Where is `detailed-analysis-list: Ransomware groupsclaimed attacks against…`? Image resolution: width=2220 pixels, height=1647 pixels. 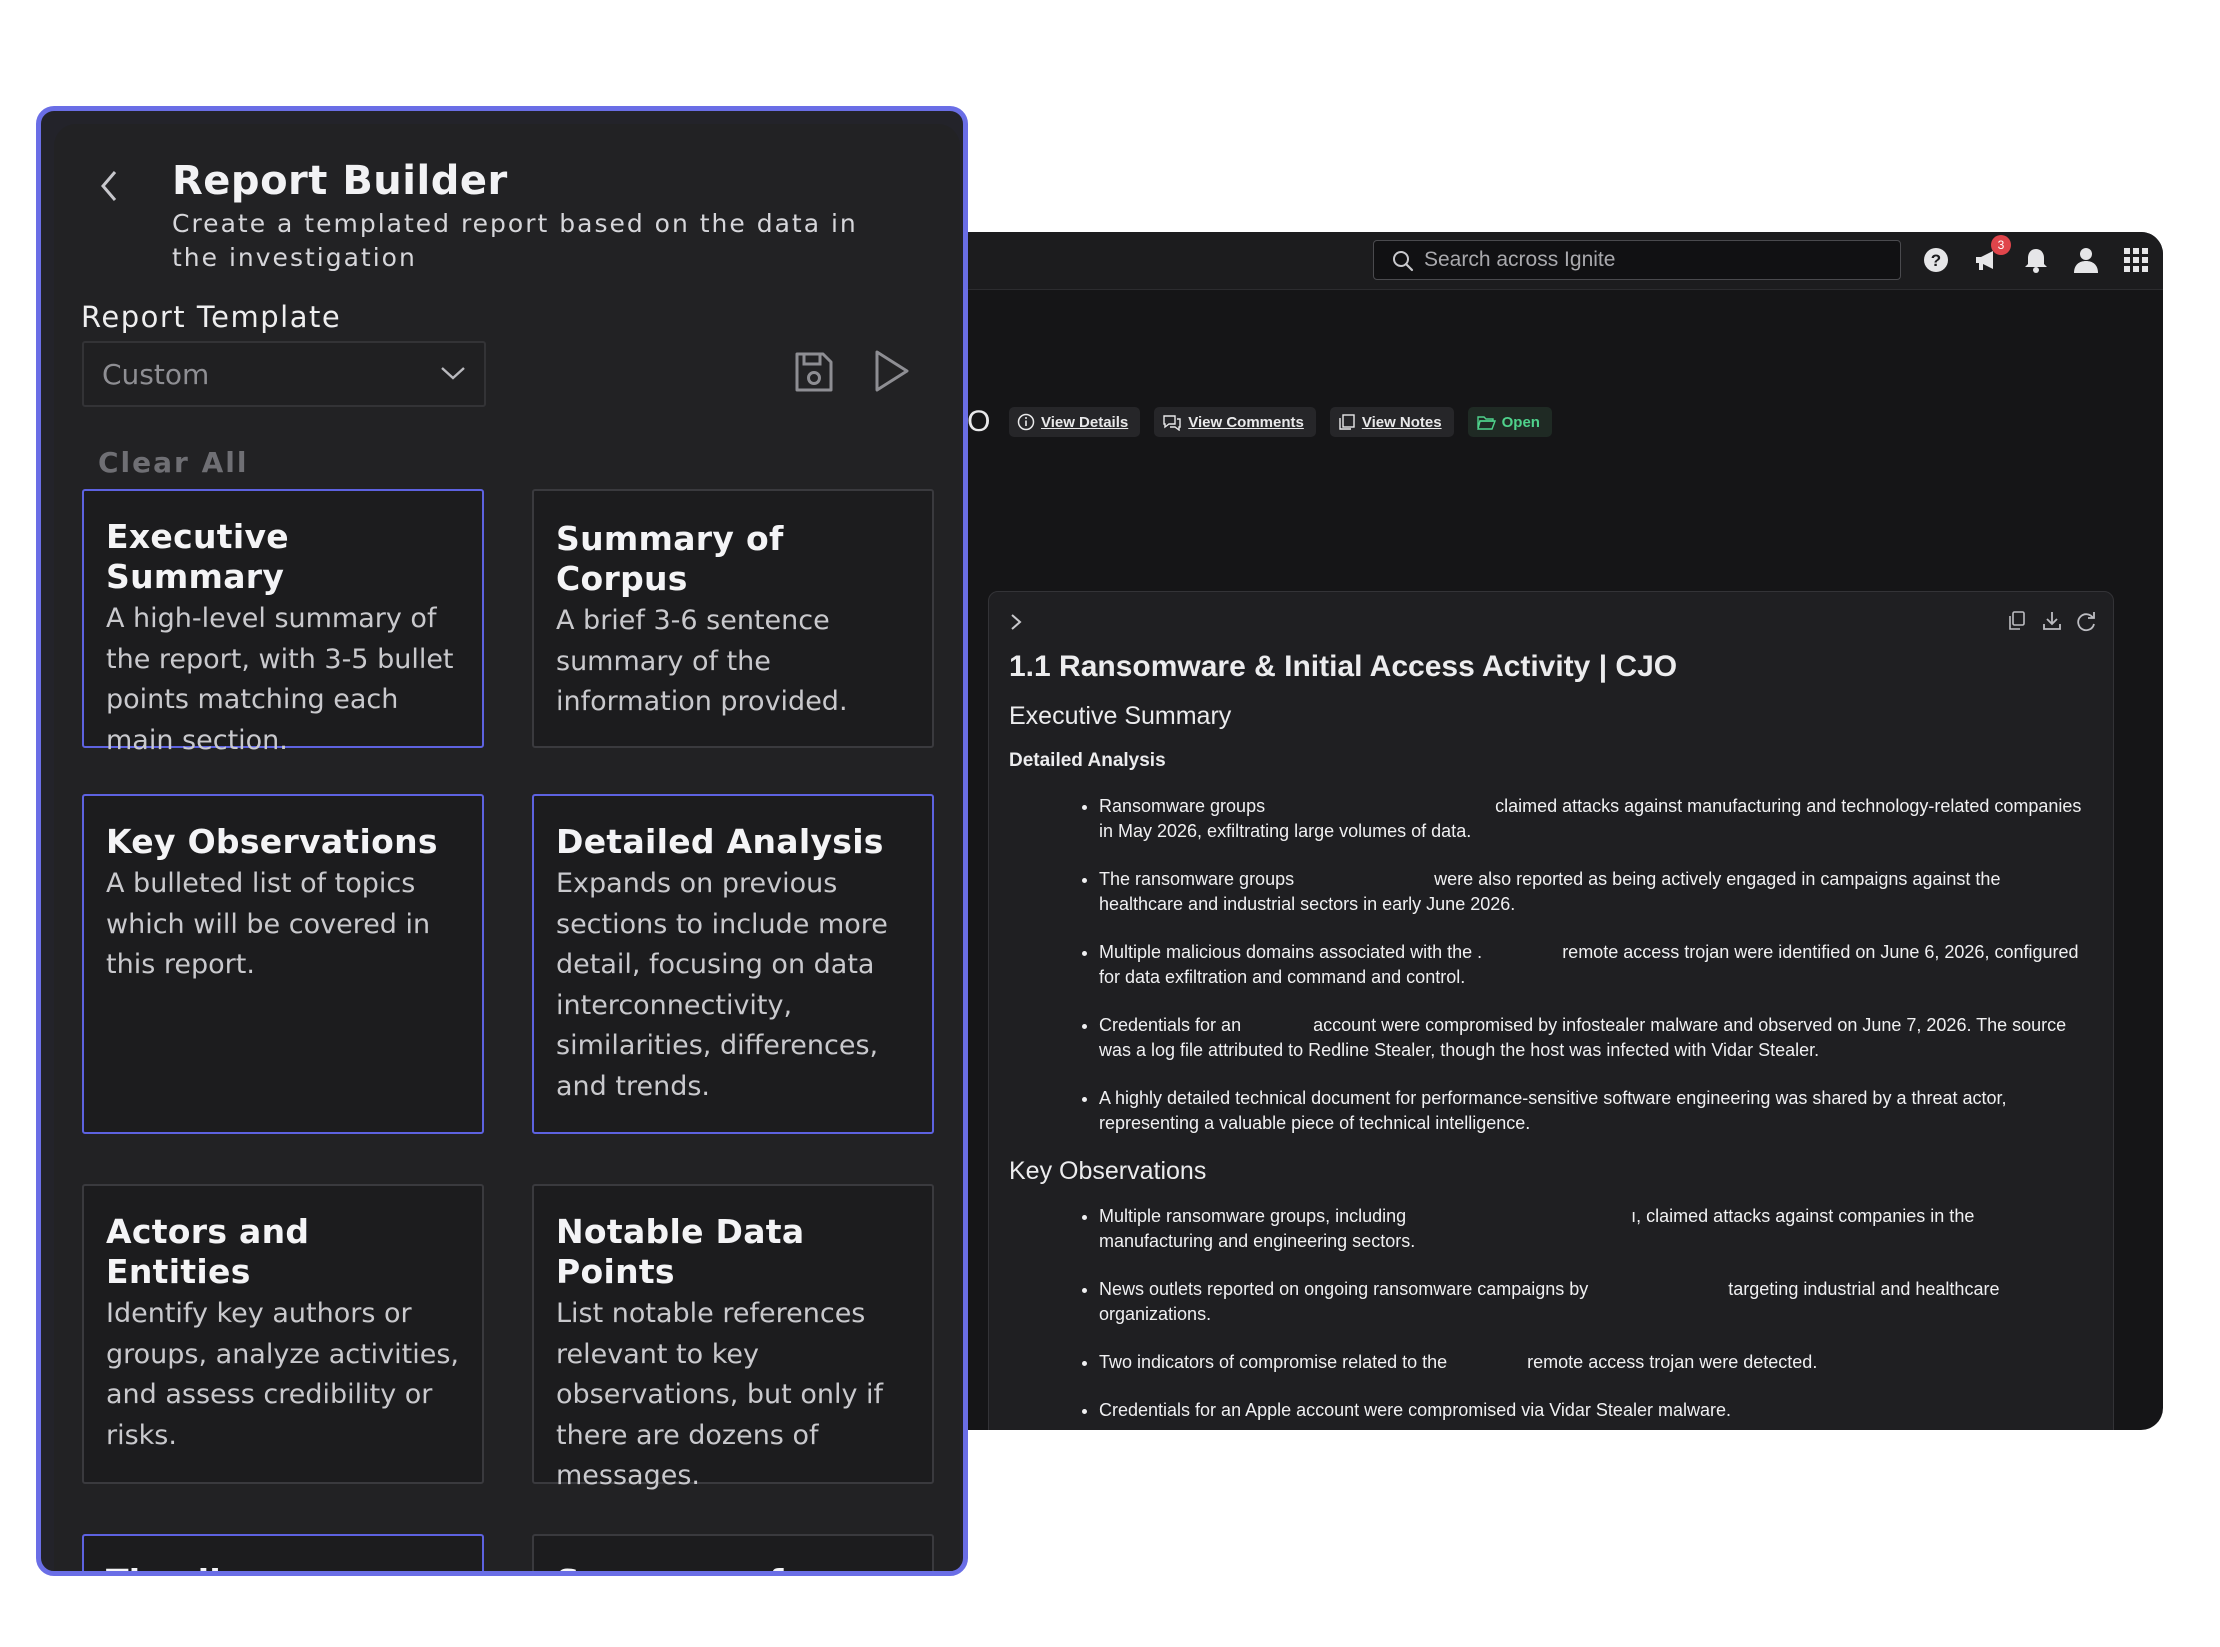 detailed-analysis-list: Ransomware groupsclaimed attacks against… is located at coordinates (1549, 965).